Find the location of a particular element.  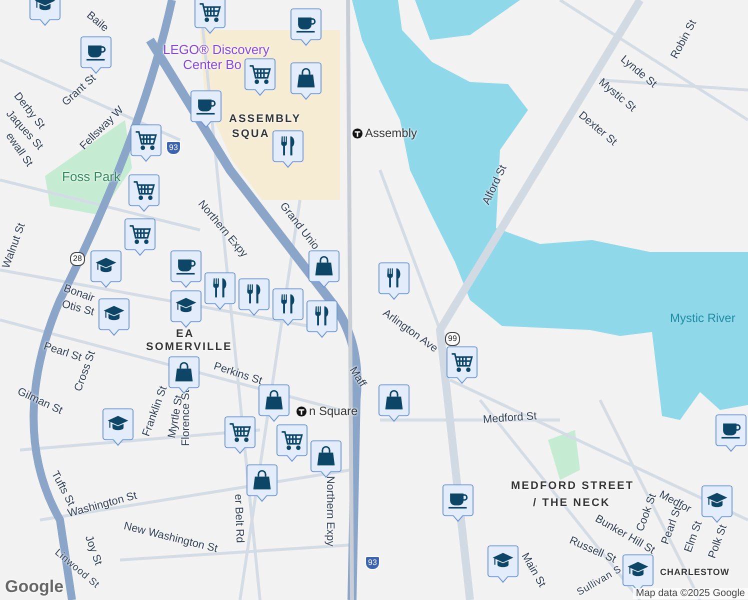

district-label: / THE NECK is located at coordinates (571, 503).